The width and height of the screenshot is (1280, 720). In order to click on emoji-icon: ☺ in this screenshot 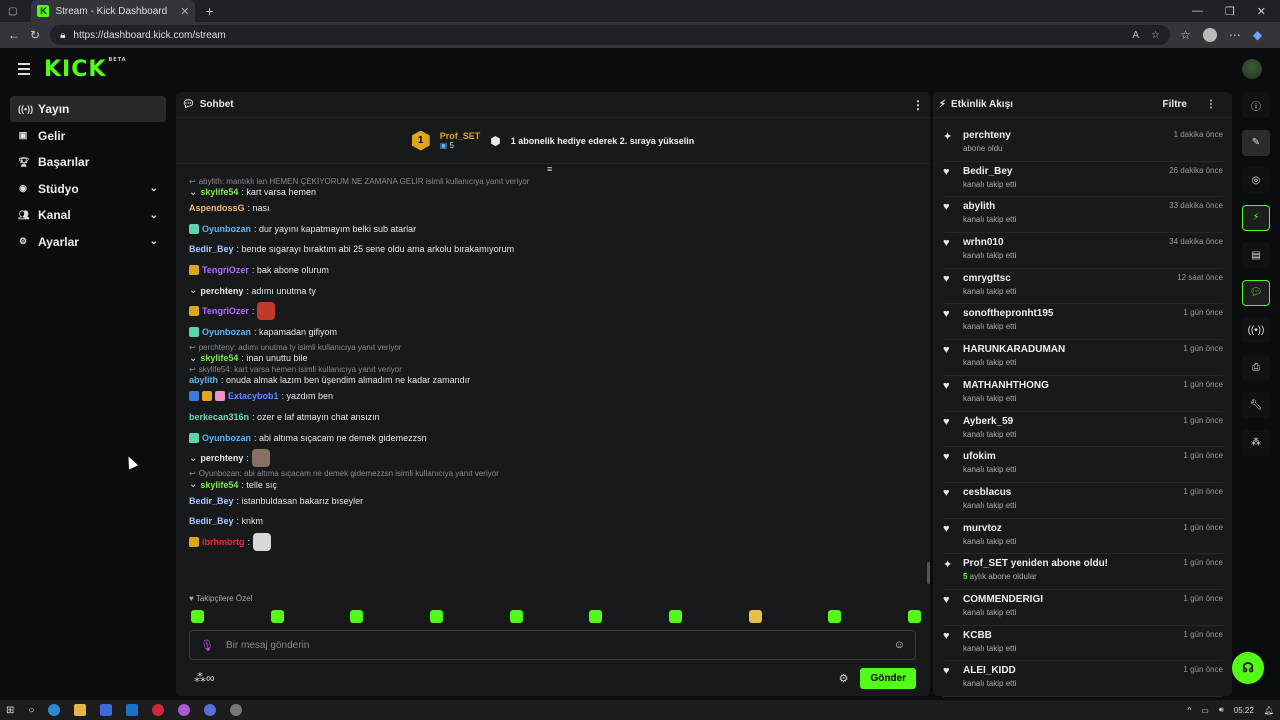, I will do `click(899, 645)`.